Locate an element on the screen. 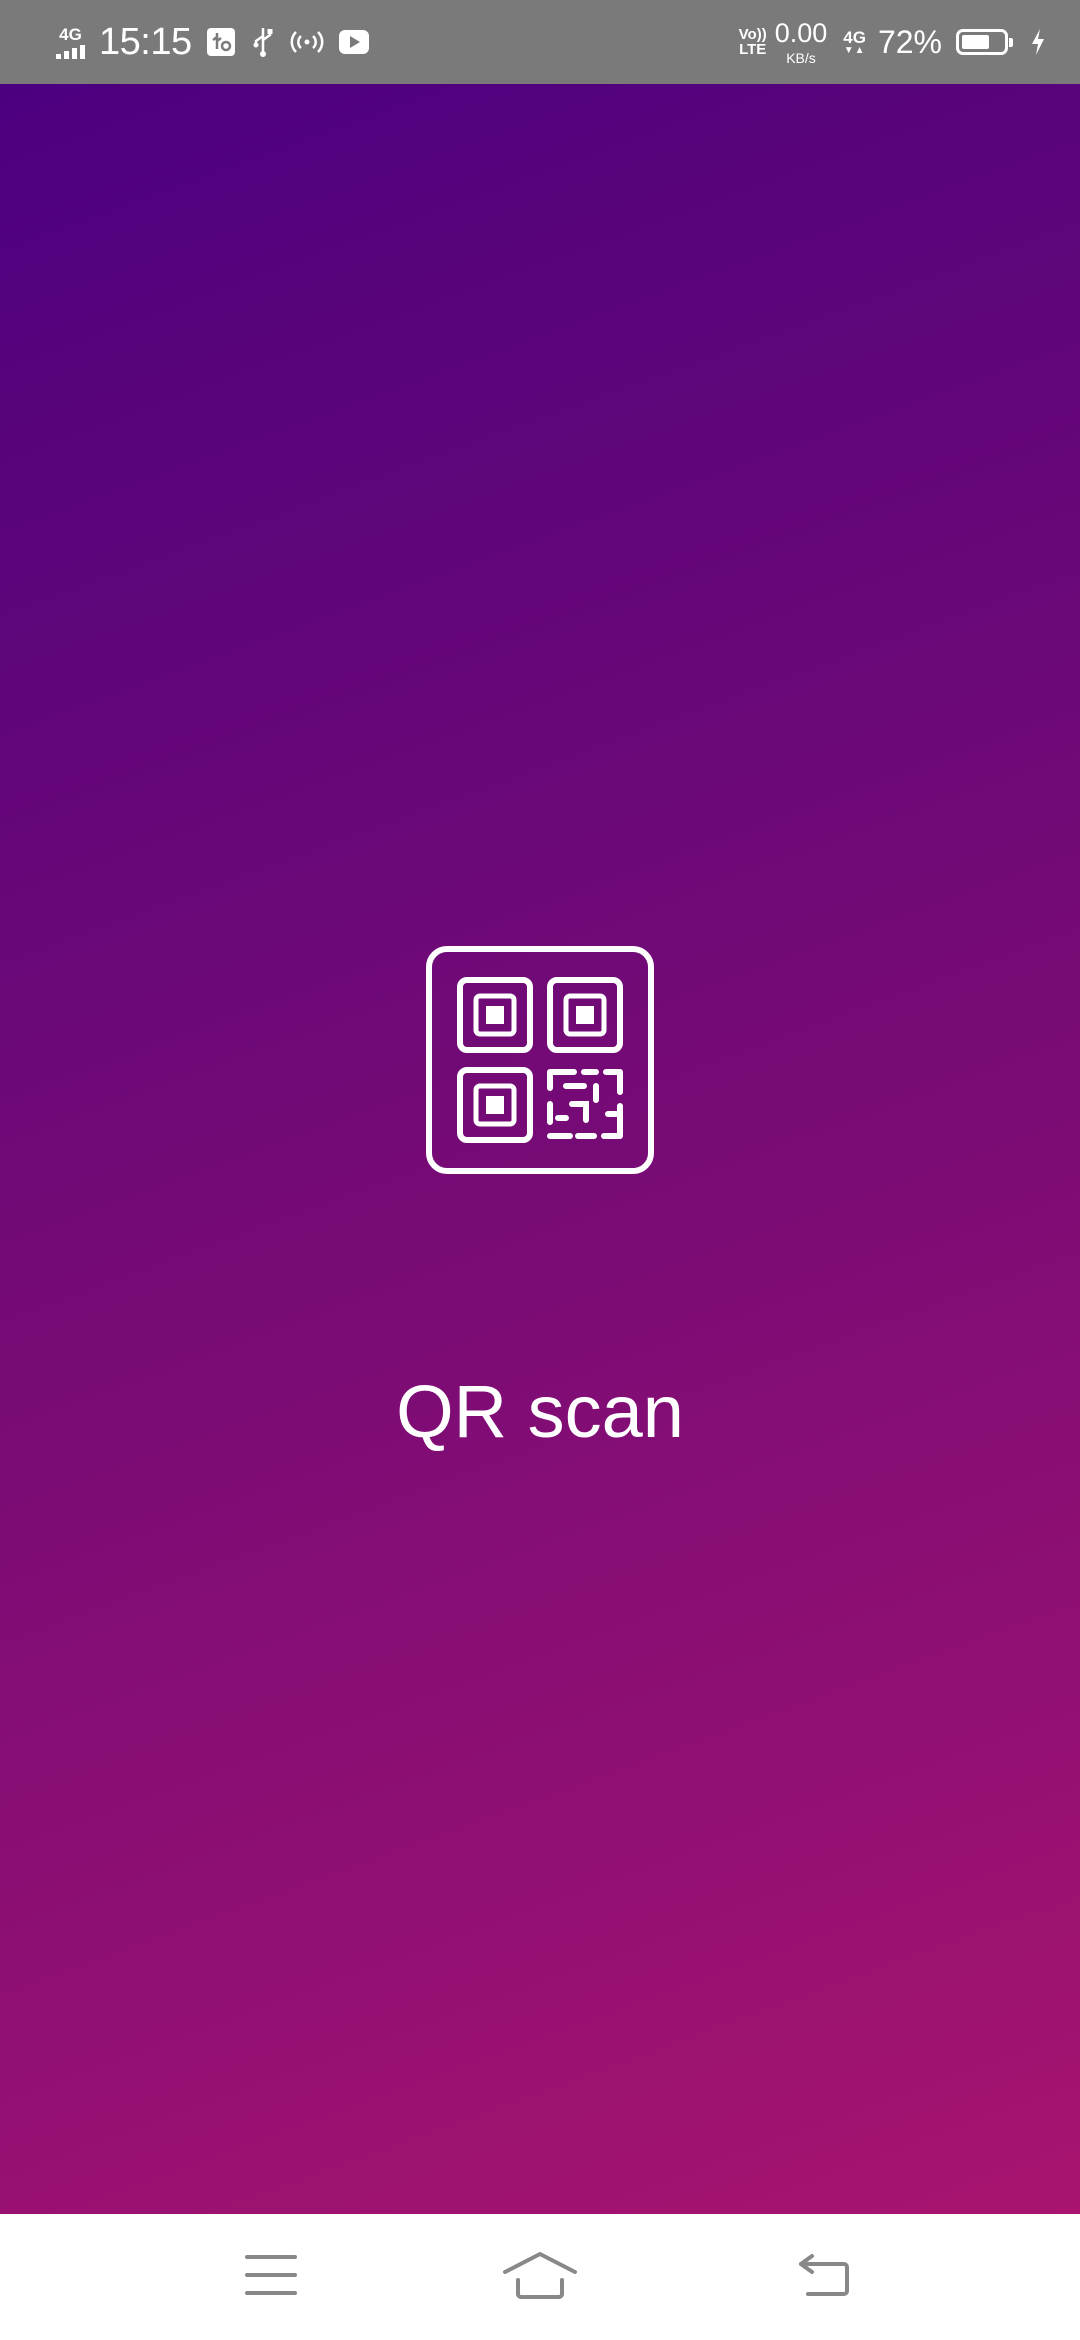  clock: 15:15 is located at coordinates (145, 41).